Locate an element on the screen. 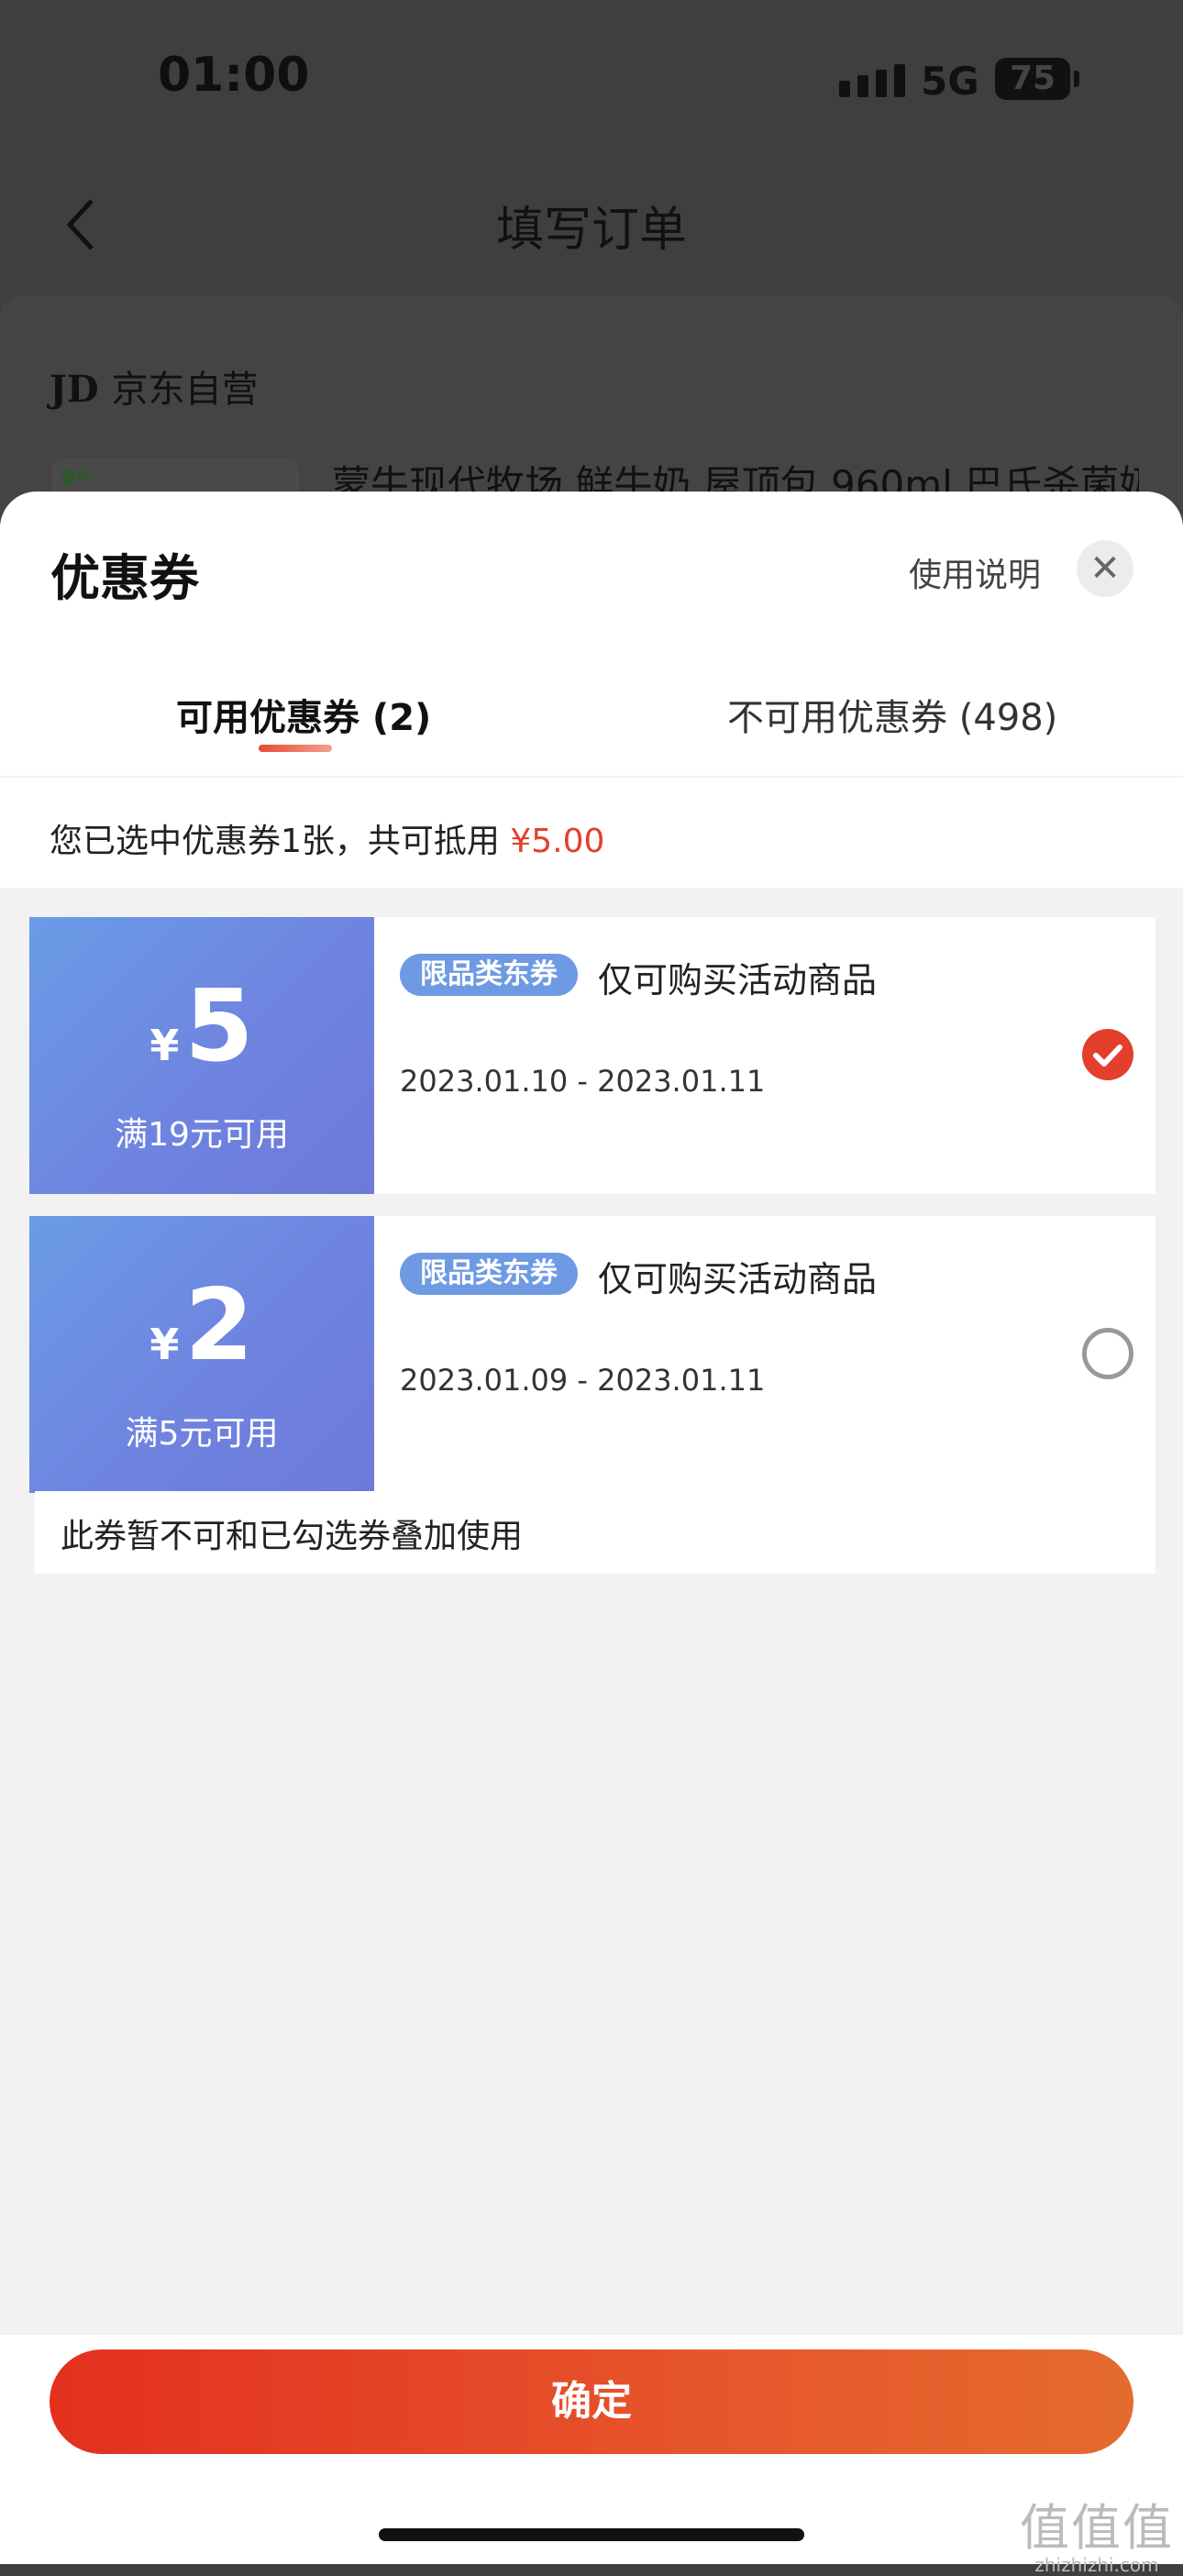 Image resolution: width=1183 pixels, height=2576 pixels. home-indicator is located at coordinates (591, 2534).